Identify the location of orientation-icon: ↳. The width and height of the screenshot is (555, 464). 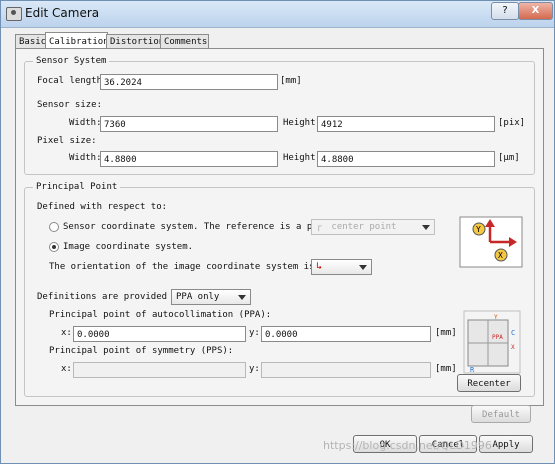
(319, 266).